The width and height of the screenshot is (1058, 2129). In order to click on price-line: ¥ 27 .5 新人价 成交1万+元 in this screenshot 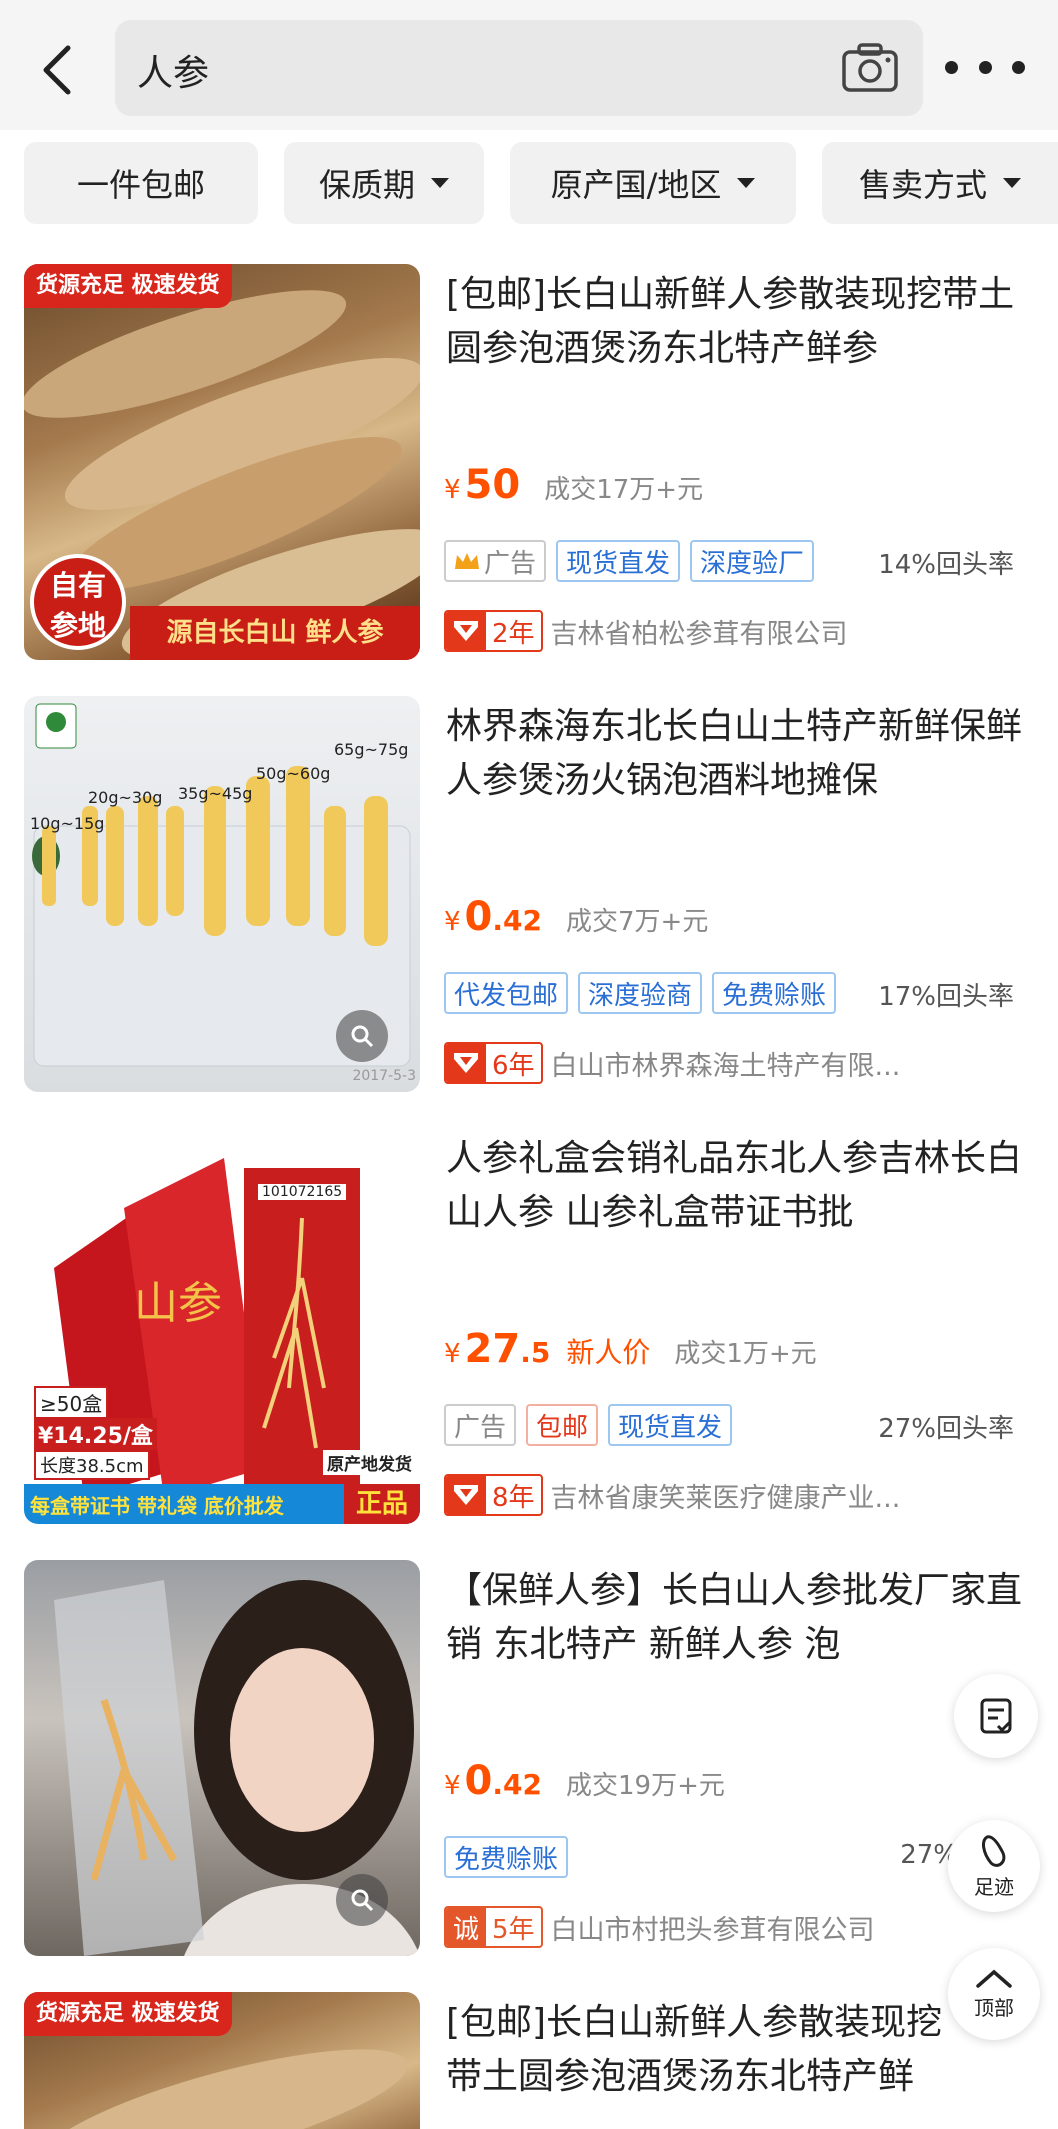, I will do `click(630, 1349)`.